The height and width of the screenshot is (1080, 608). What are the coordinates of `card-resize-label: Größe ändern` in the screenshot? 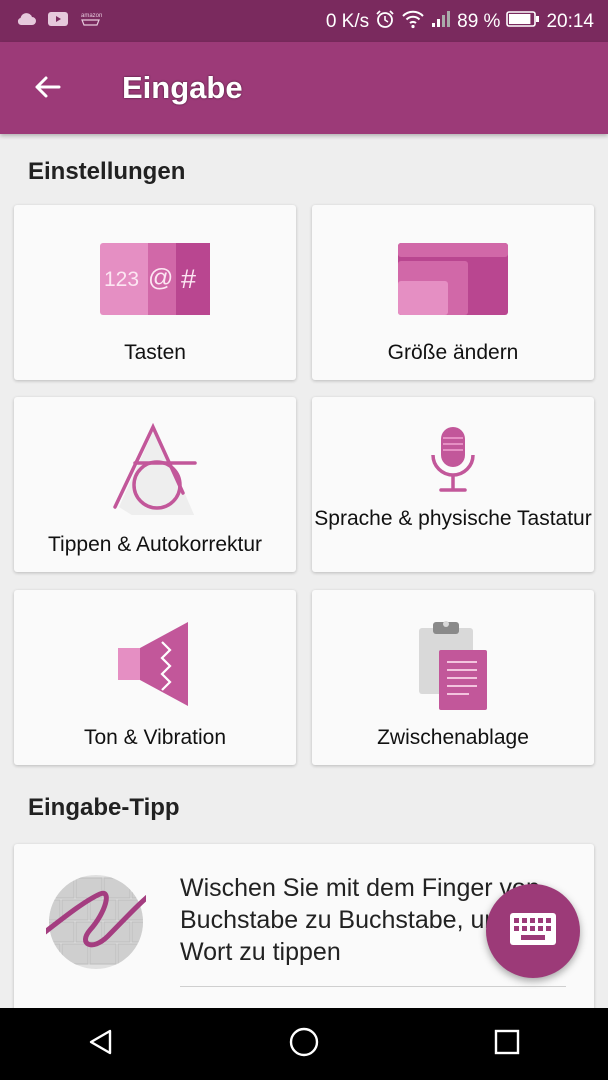 It's located at (453, 352).